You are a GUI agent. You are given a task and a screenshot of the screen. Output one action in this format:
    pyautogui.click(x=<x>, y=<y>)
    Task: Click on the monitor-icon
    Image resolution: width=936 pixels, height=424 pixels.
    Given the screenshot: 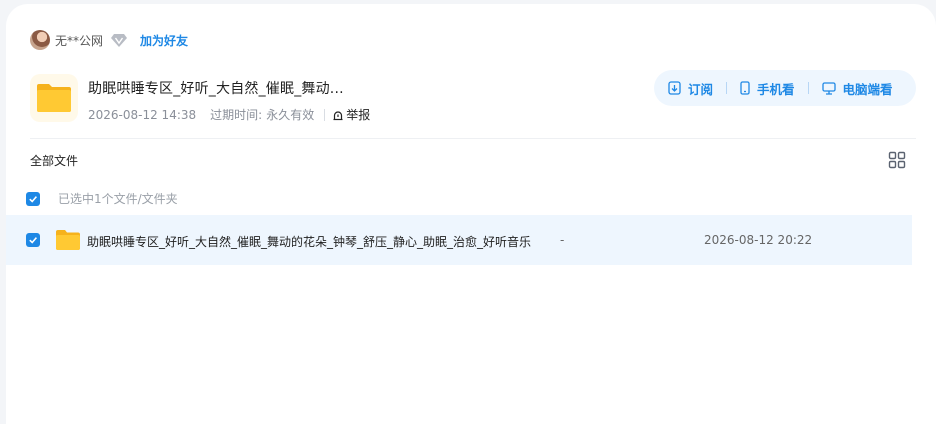 What is the action you would take?
    pyautogui.click(x=828, y=88)
    